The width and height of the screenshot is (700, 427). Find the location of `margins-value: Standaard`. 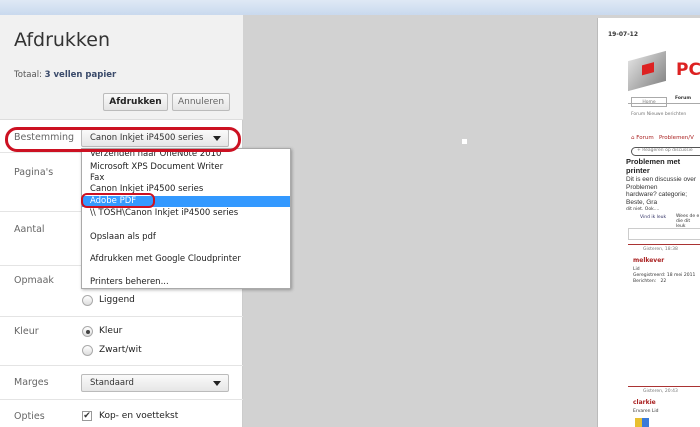

margins-value: Standaard is located at coordinates (112, 383).